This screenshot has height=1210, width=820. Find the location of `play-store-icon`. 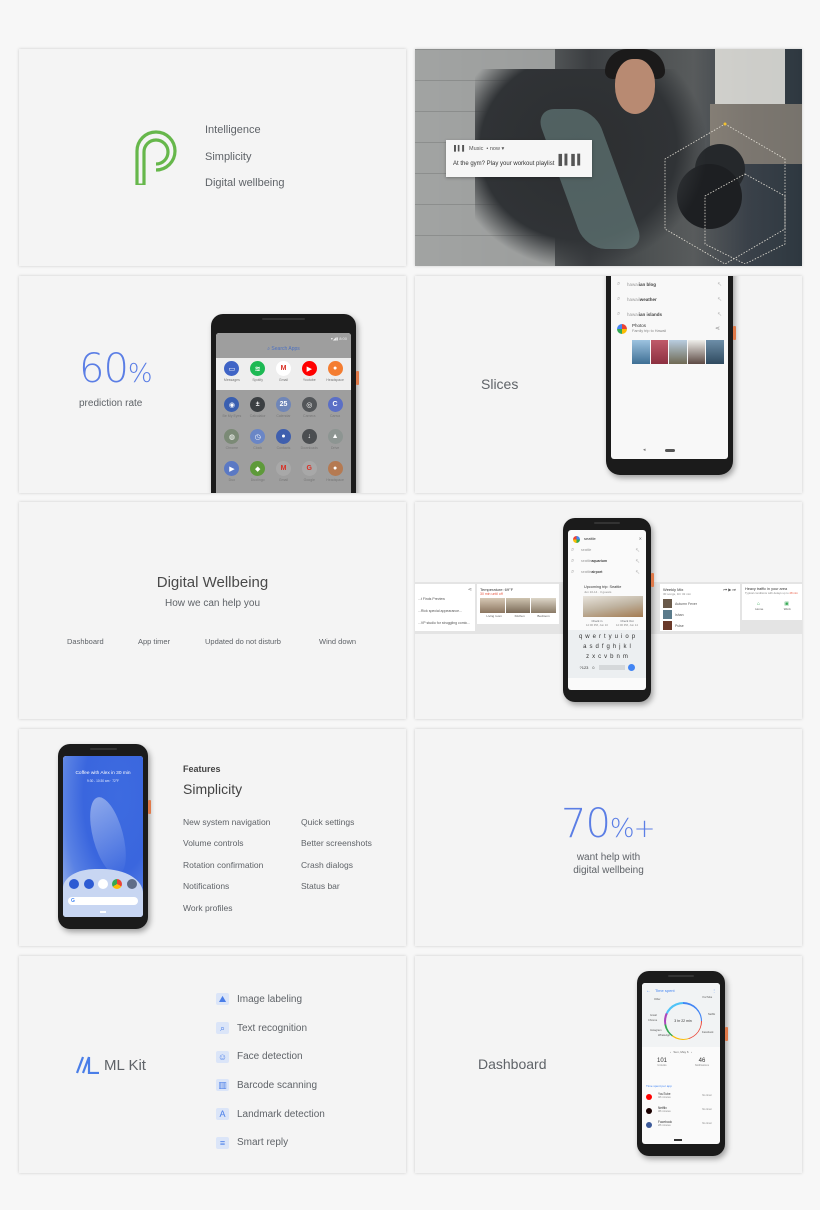

play-store-icon is located at coordinates (102, 884).